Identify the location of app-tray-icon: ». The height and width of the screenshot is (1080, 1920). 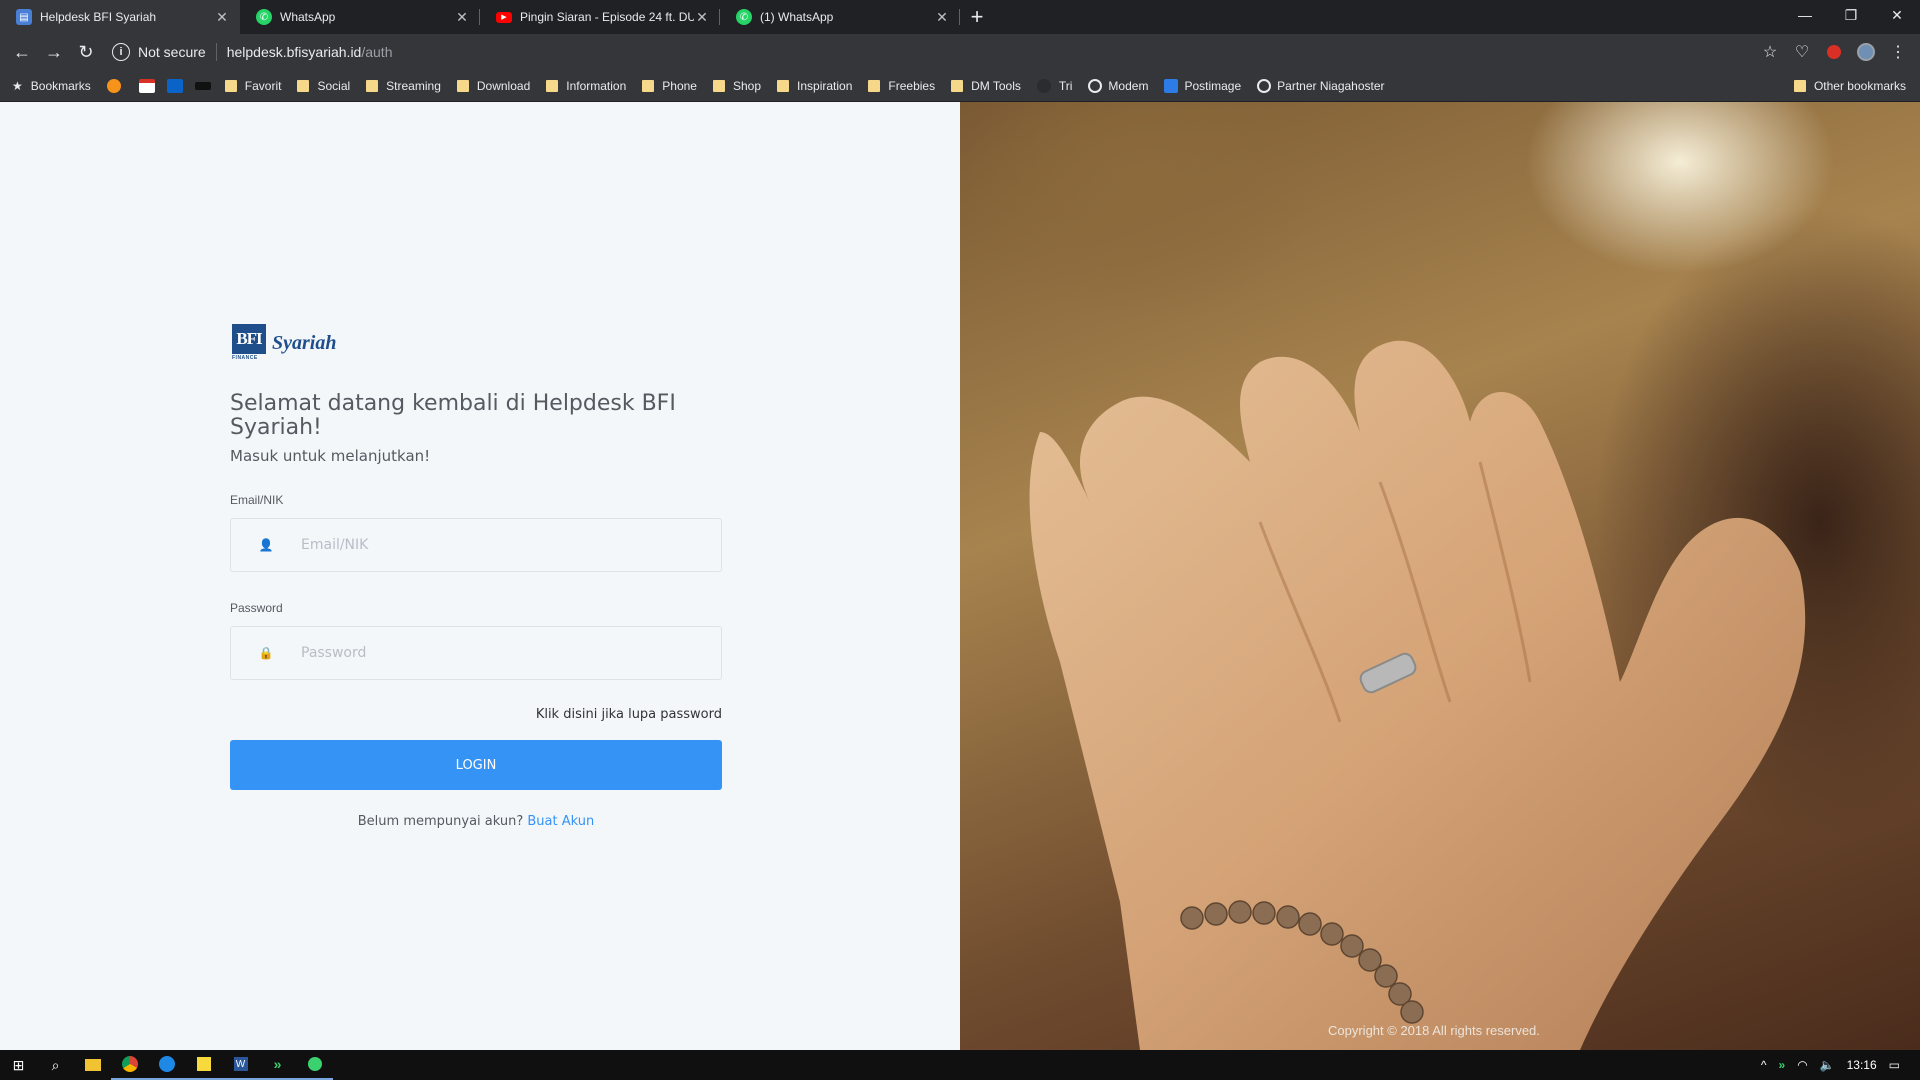
(1782, 1065).